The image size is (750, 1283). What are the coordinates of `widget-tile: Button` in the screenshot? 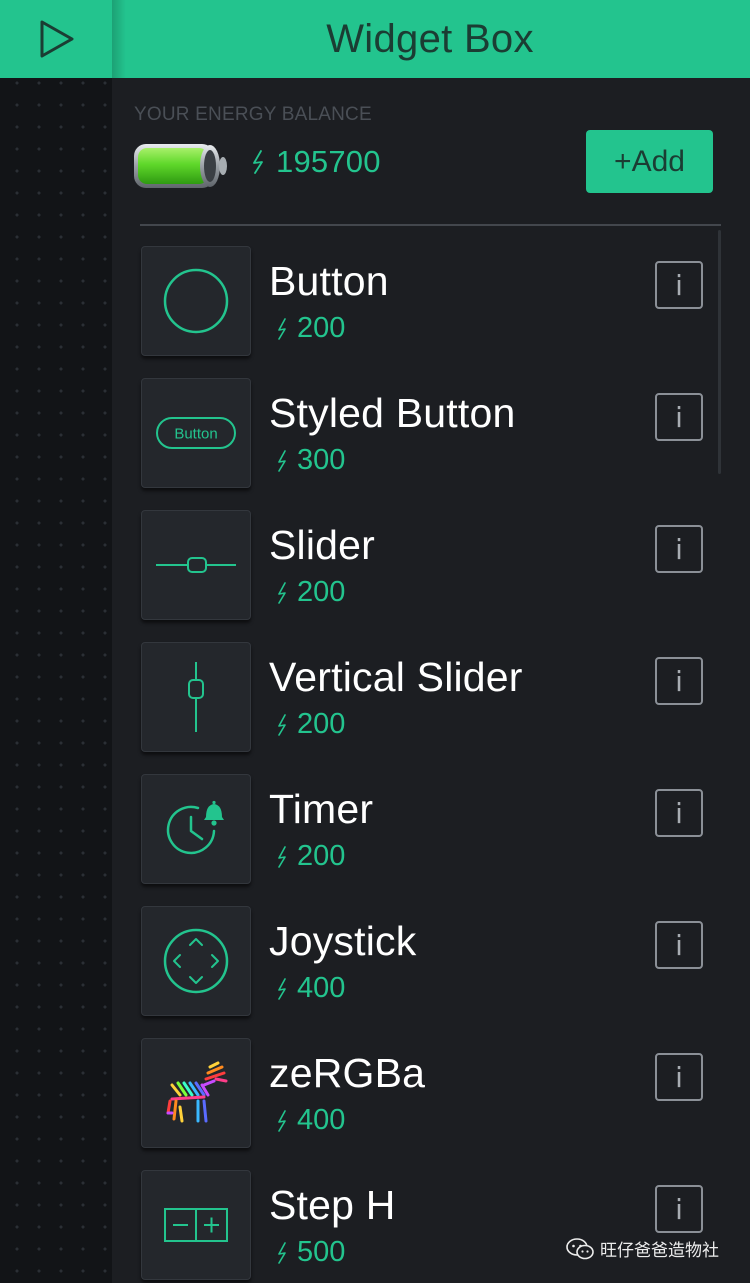 It's located at (196, 433).